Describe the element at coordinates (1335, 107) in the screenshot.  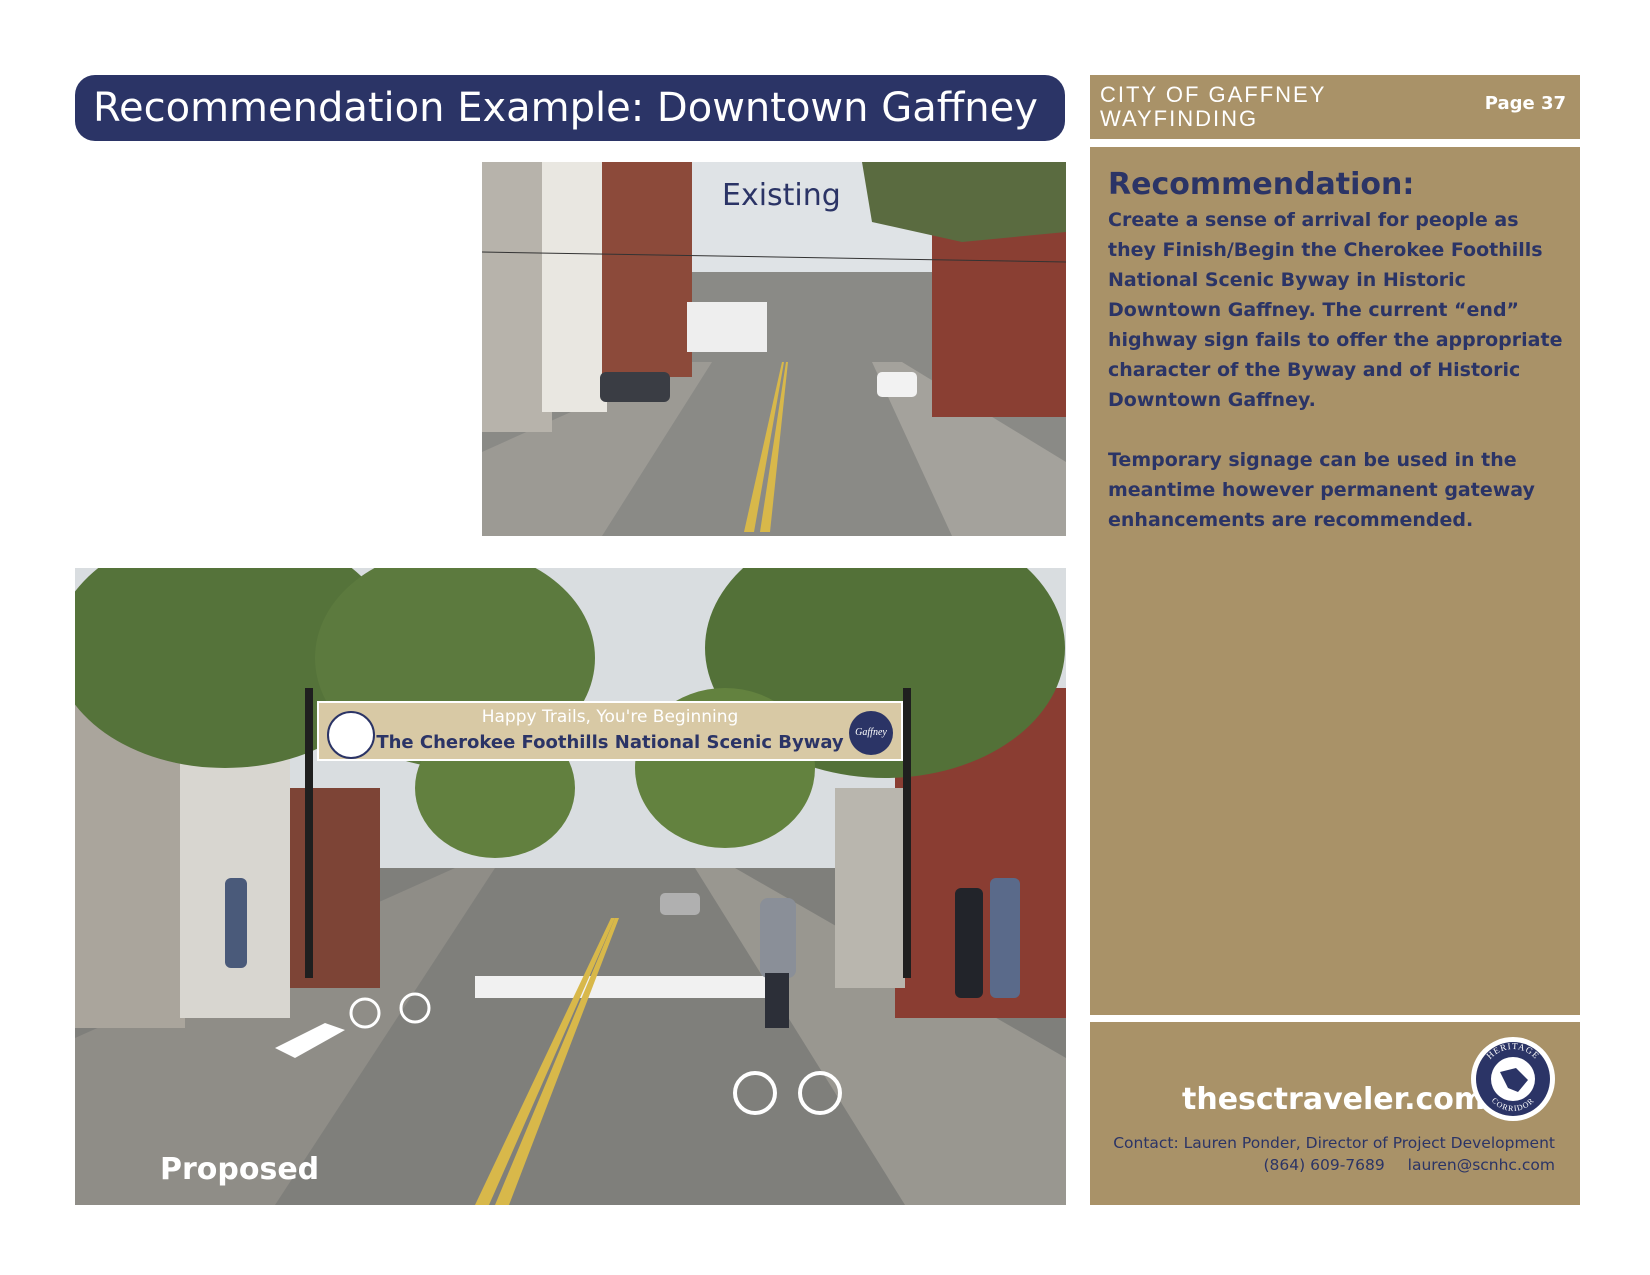
I see `document-header: CITY OF GAFFNEY WAYFINDING Page 37` at that location.